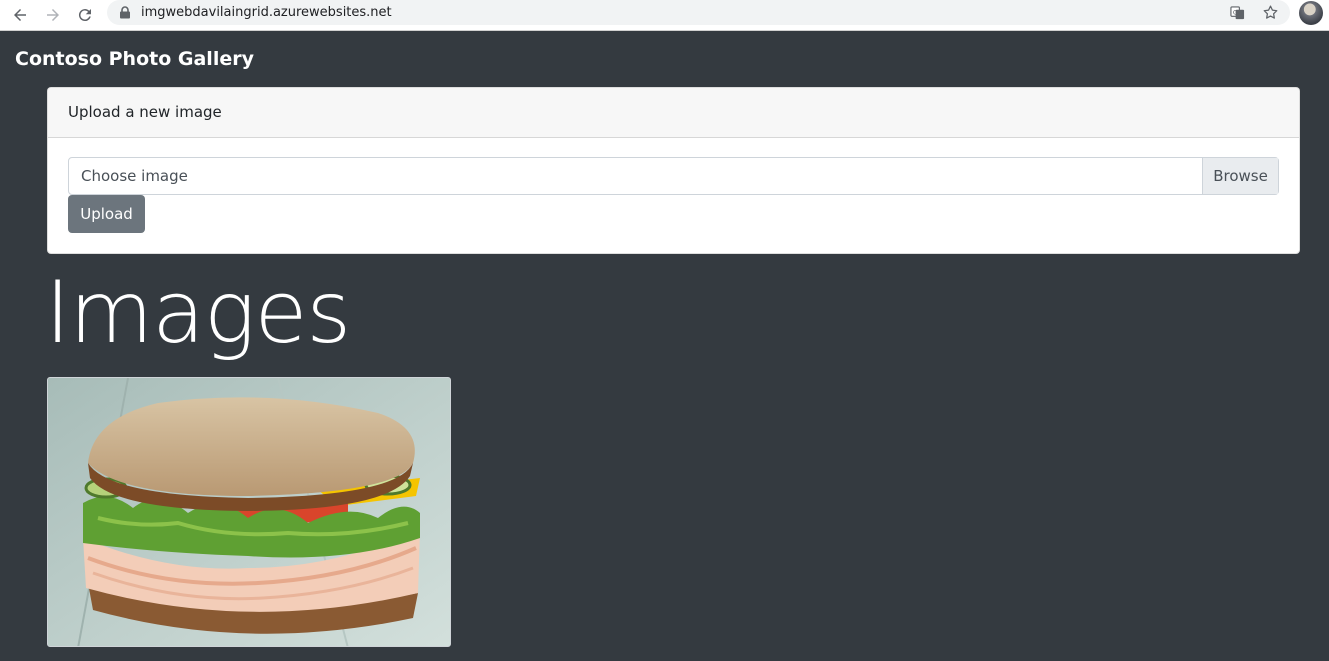 The image size is (1329, 661). I want to click on file-input-label: Choose image, so click(134, 176).